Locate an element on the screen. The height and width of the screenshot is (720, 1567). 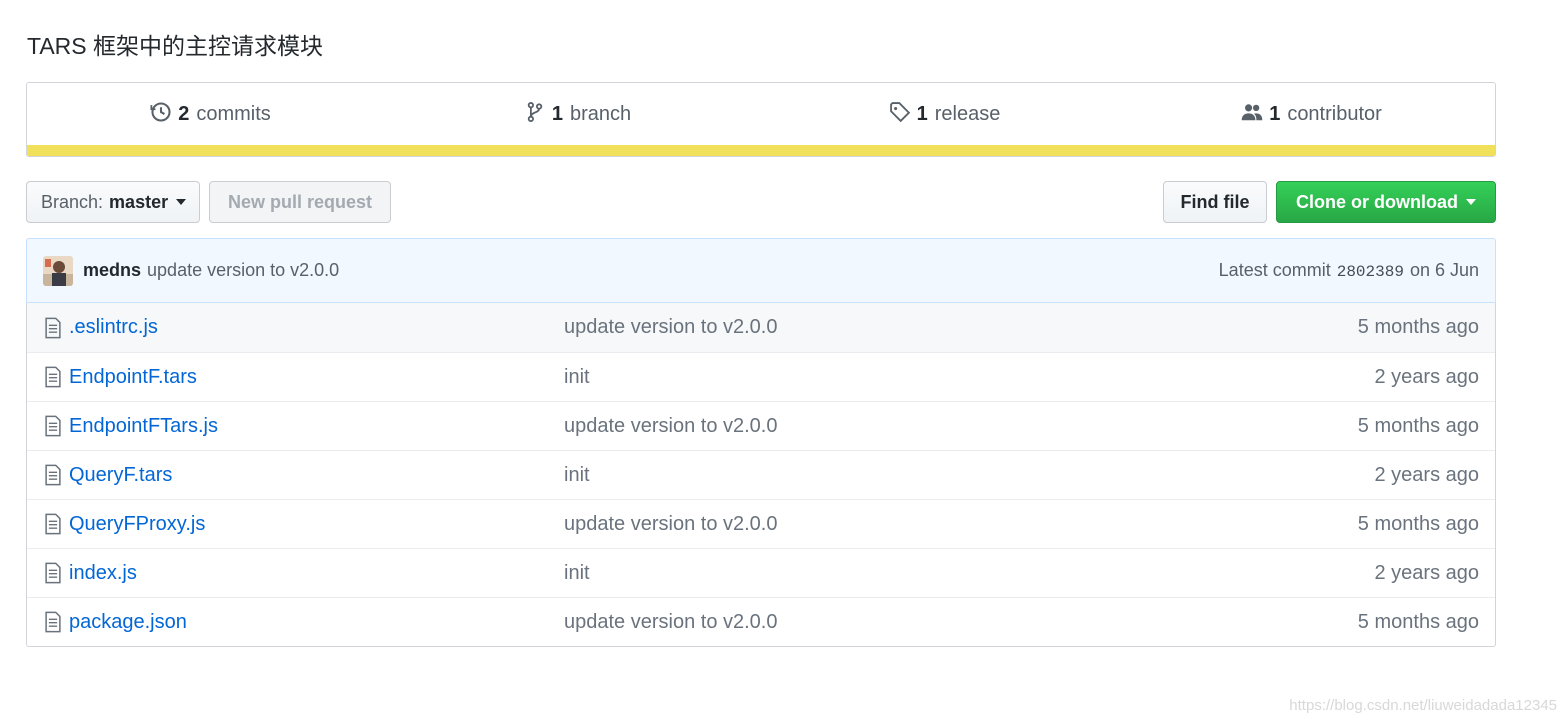
branches-label: branch is located at coordinates (600, 114).